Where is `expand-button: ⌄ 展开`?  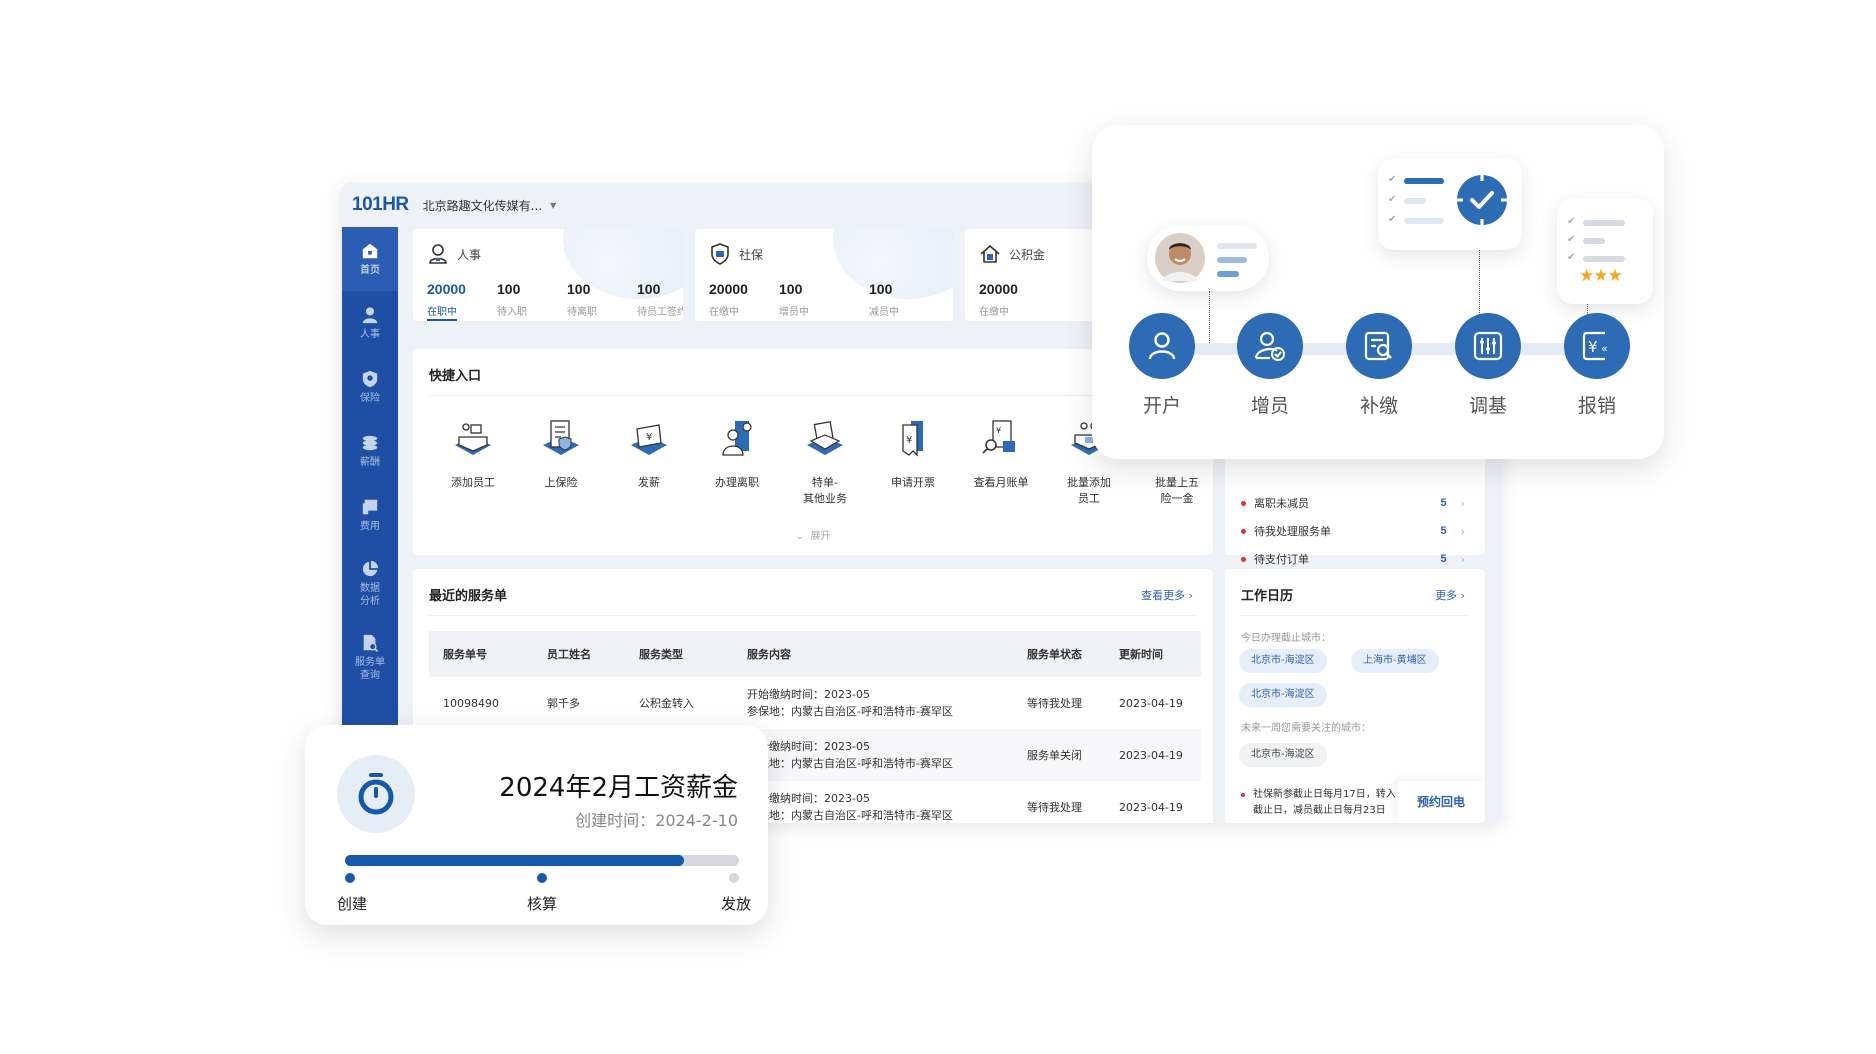
expand-button: ⌄ 展开 is located at coordinates (813, 534).